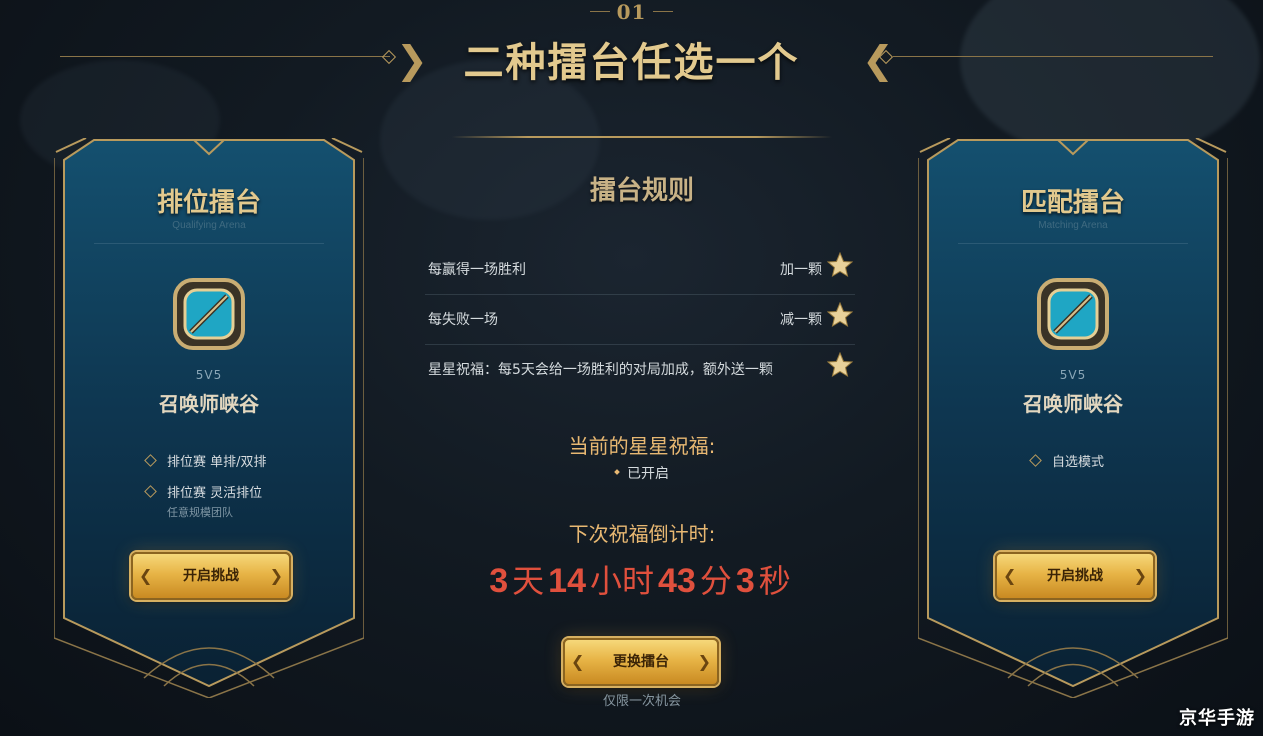 Image resolution: width=1263 pixels, height=736 pixels. I want to click on feature-item: 排位赛 单排/双排, so click(205, 460).